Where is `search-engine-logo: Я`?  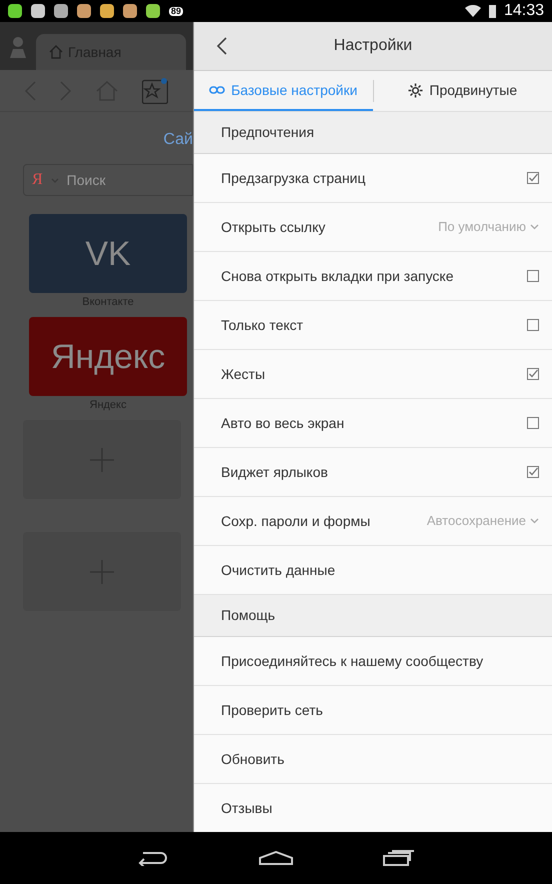 search-engine-logo: Я is located at coordinates (37, 180).